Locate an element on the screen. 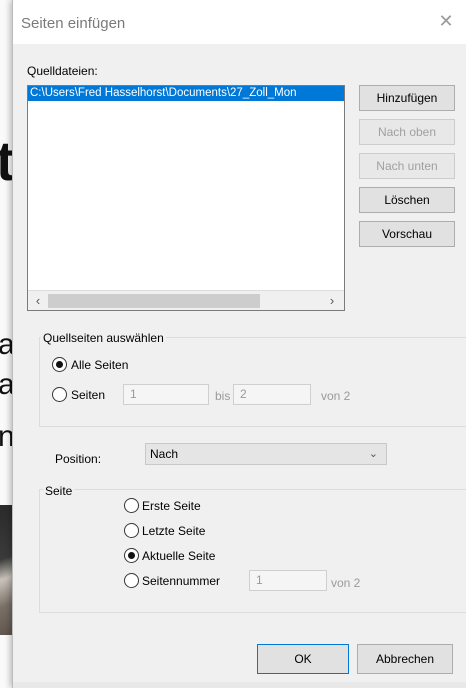 The height and width of the screenshot is (688, 466). page-number-field: 1 is located at coordinates (288, 580).